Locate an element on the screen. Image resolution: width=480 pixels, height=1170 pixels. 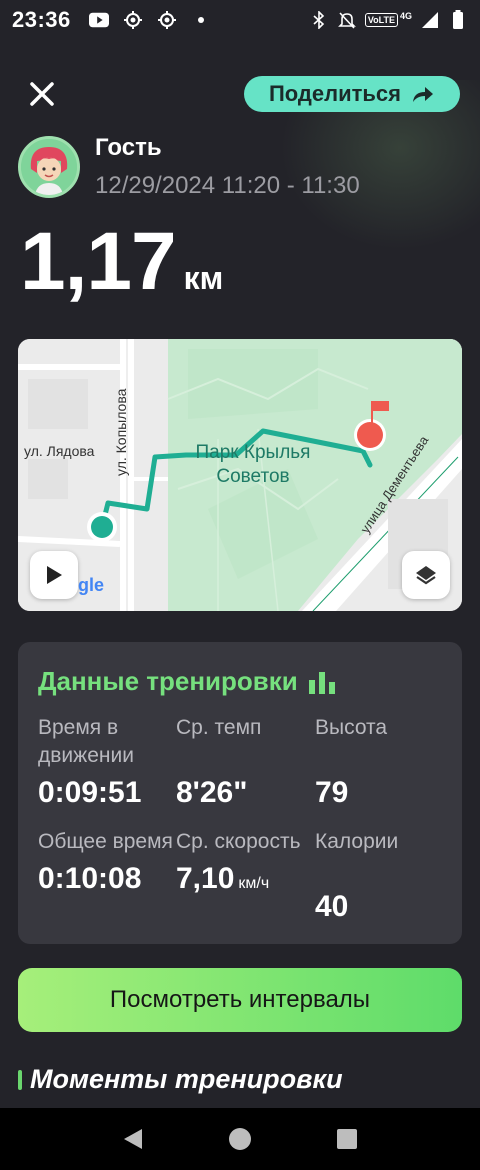
map-street-label: ул. Копылова is located at coordinates (121, 432).